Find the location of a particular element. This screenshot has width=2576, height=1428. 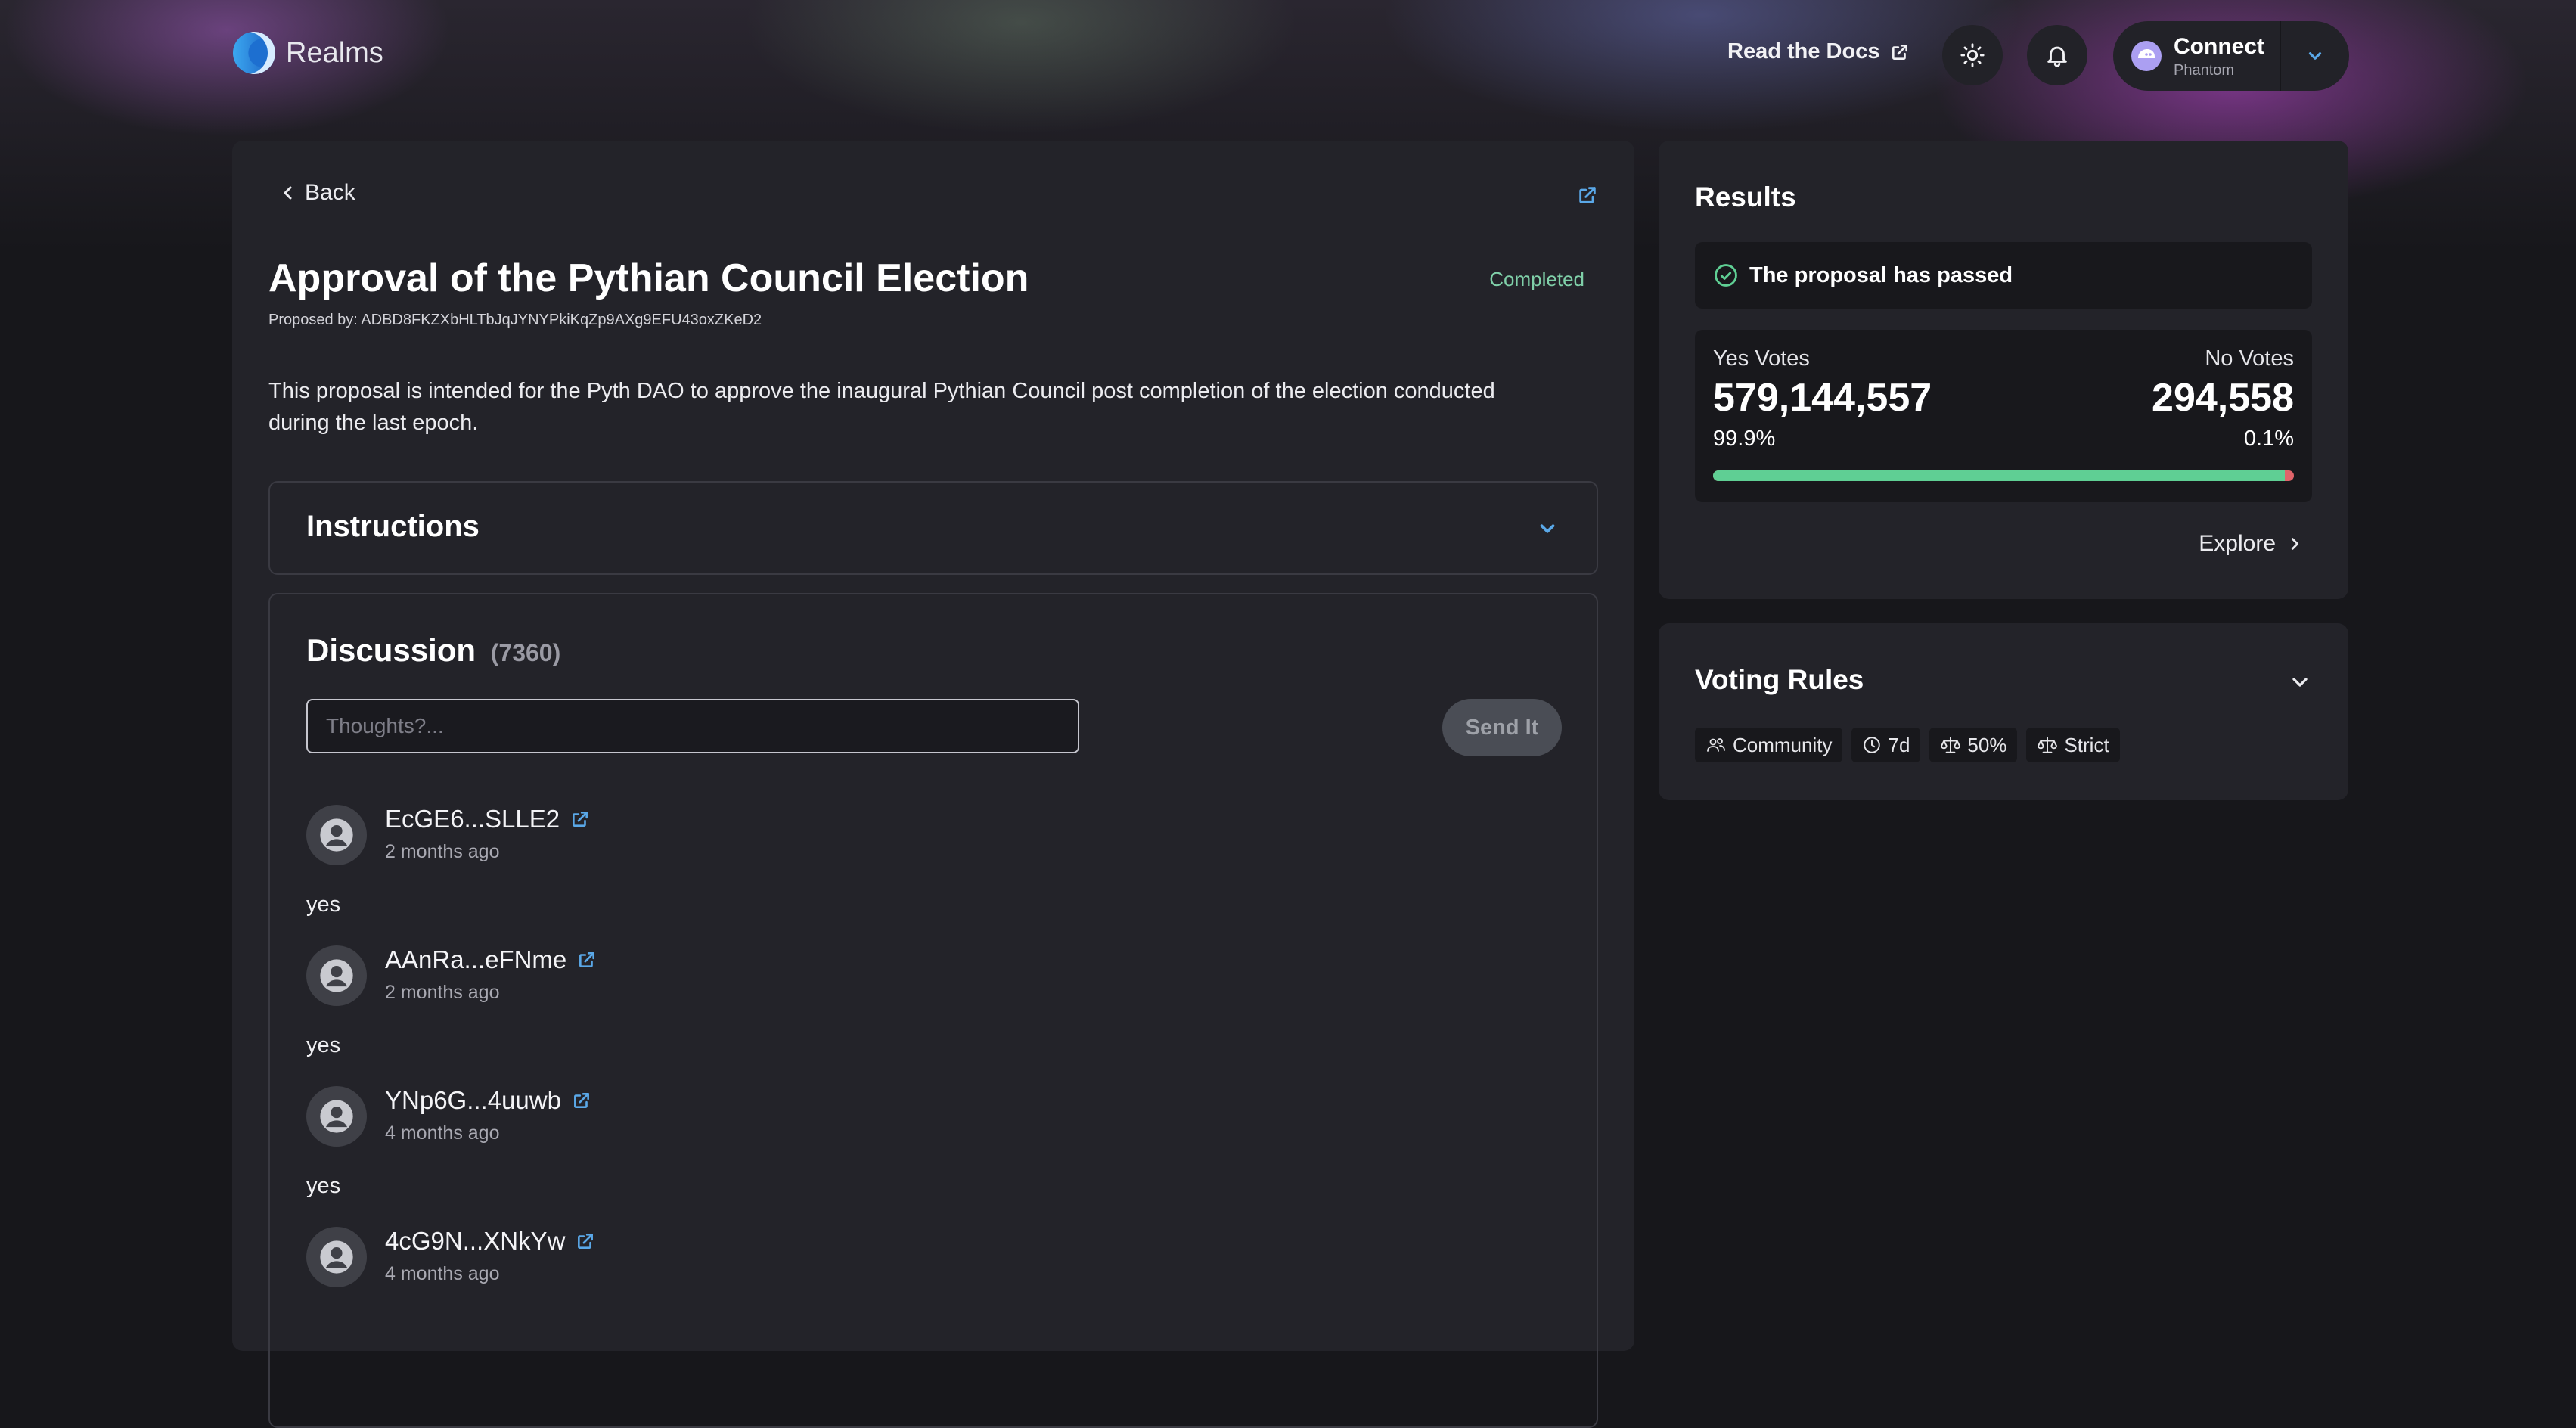

voting-rules-expand-toggle is located at coordinates (2300, 684).